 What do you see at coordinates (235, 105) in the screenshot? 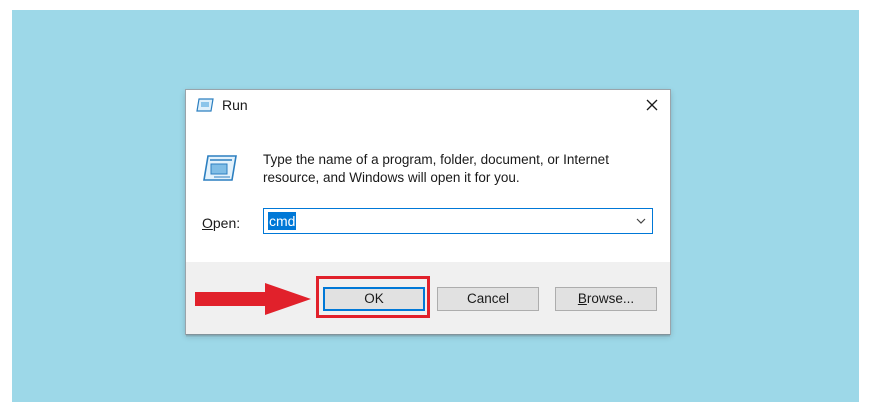
I see `window-title: Run` at bounding box center [235, 105].